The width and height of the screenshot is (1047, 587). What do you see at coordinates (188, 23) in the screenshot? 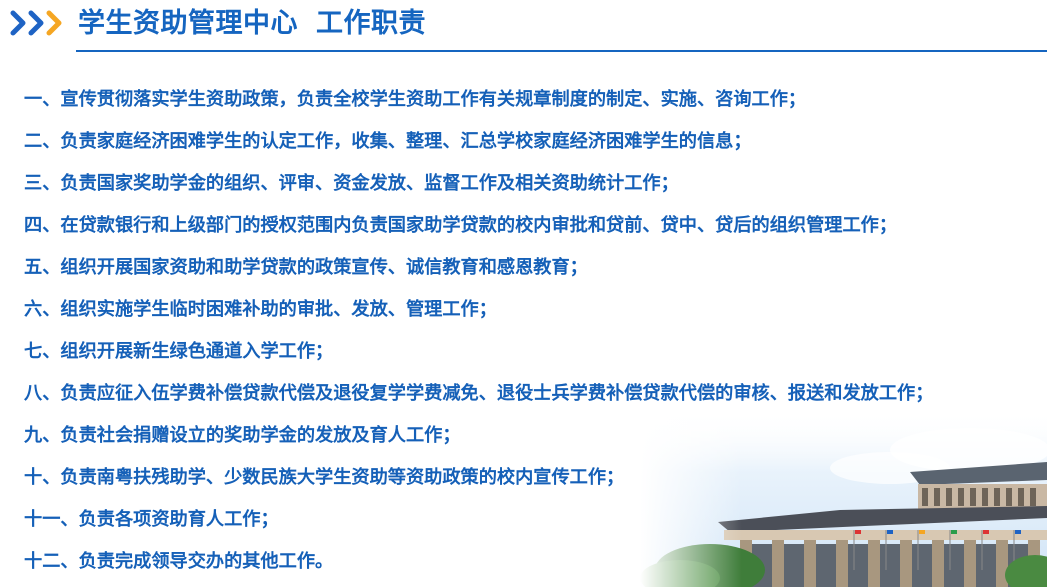
I see `page-title-main: 学生资助管理中心` at bounding box center [188, 23].